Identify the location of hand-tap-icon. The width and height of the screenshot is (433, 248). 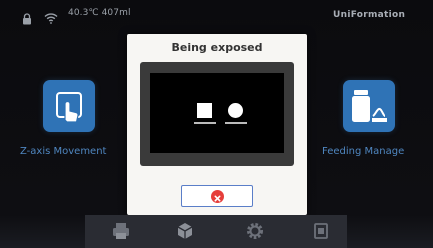
(69, 107).